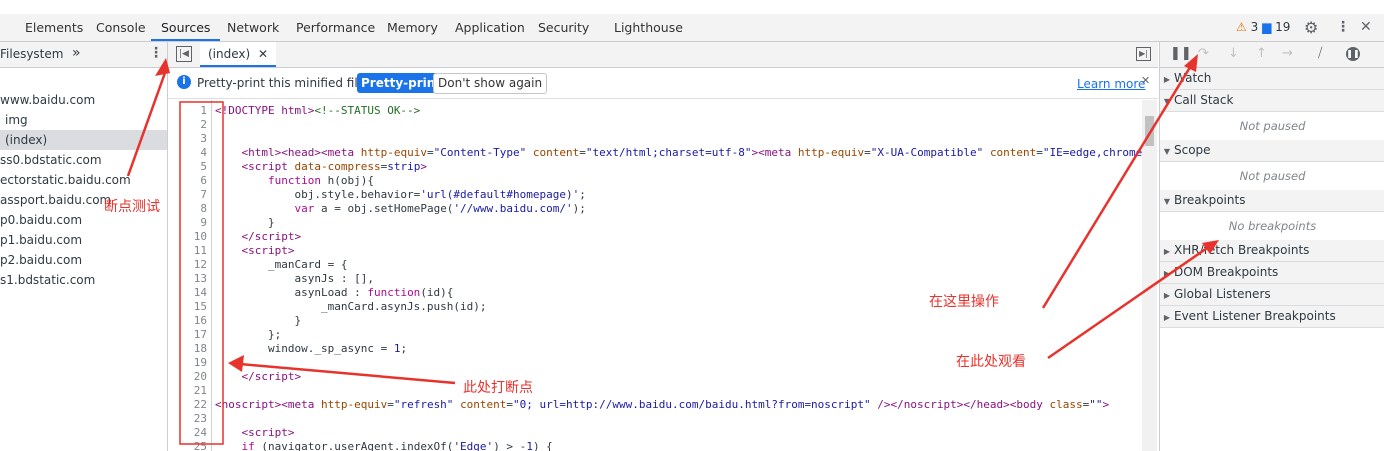  What do you see at coordinates (201, 273) in the screenshot?
I see `breakpoint-gutter-highlight` at bounding box center [201, 273].